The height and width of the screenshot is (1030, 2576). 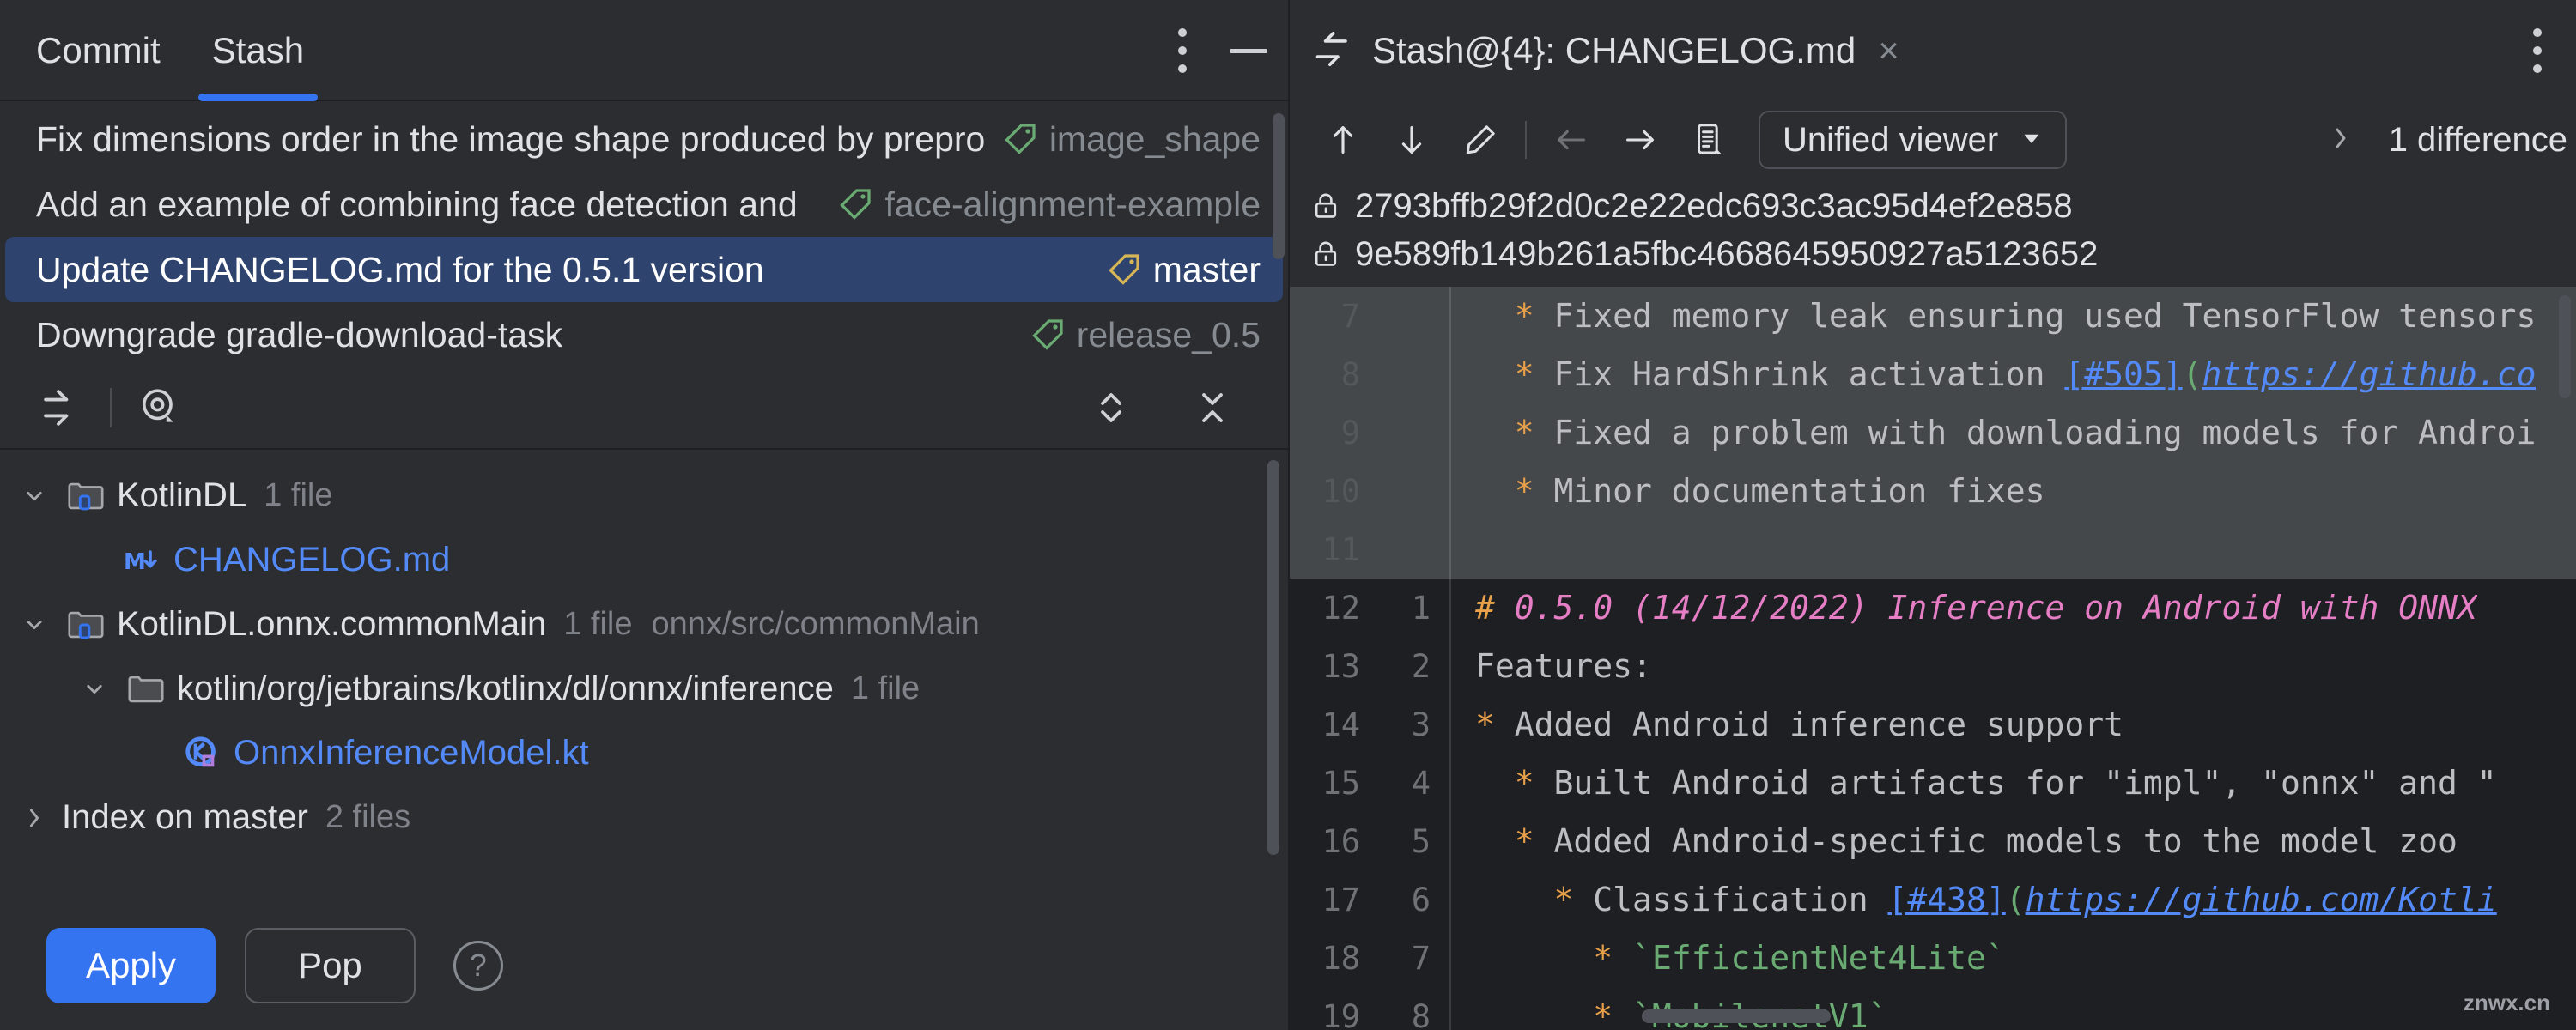 What do you see at coordinates (330, 965) in the screenshot?
I see `pop-button: Pop` at bounding box center [330, 965].